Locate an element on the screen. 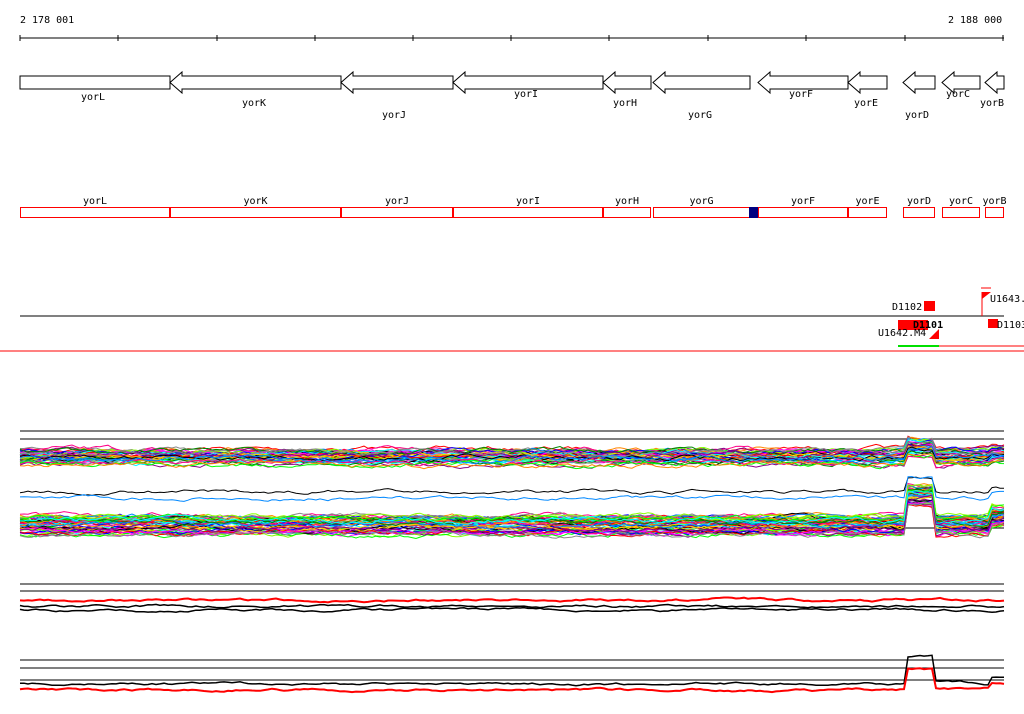  gene-label: yorC is located at coordinates (958, 94).